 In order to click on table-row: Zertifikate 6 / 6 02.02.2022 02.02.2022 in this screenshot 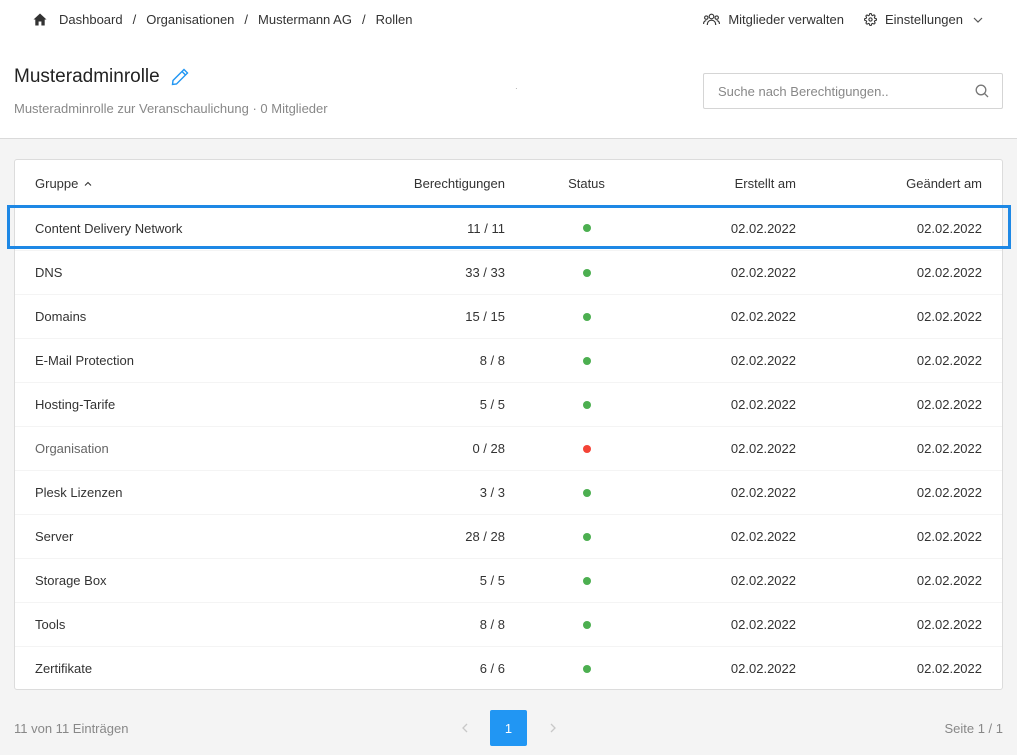, I will do `click(508, 668)`.